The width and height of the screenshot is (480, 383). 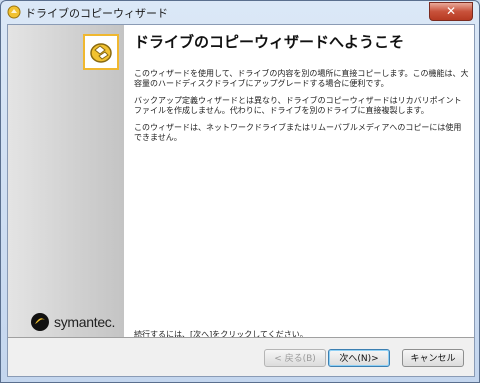 I want to click on symantec-logo: symantec., so click(x=72, y=322).